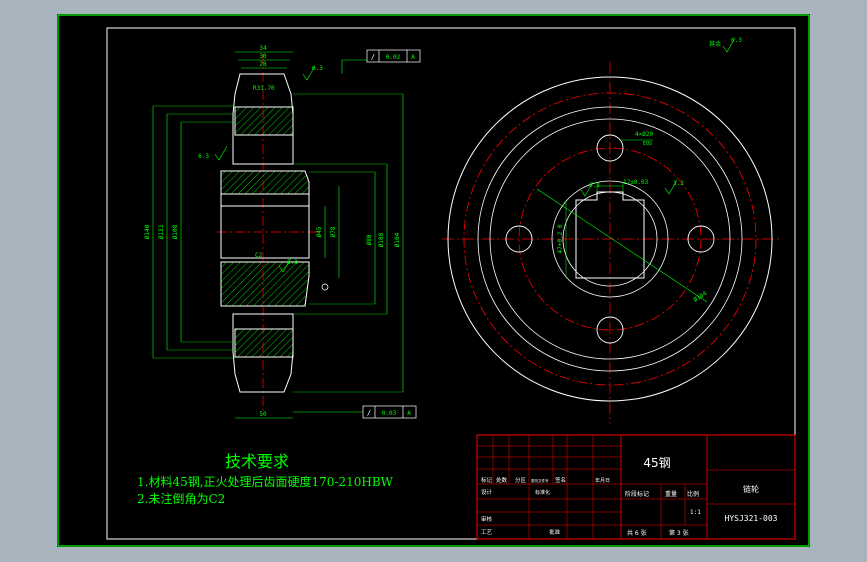 This screenshot has width=867, height=562. What do you see at coordinates (693, 494) in the screenshot?
I see `tb-scale-label: 比例` at bounding box center [693, 494].